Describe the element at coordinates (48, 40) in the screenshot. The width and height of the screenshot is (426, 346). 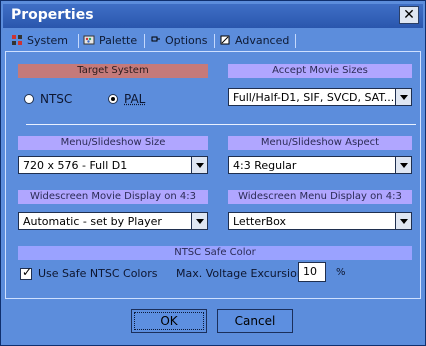
I see `tab-system-label: System` at that location.